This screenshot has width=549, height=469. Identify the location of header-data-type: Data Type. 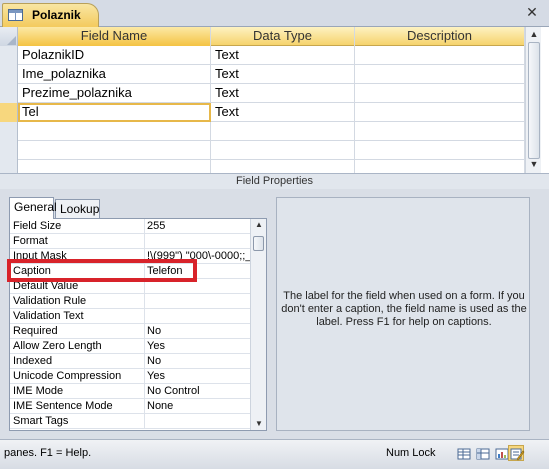
(283, 36).